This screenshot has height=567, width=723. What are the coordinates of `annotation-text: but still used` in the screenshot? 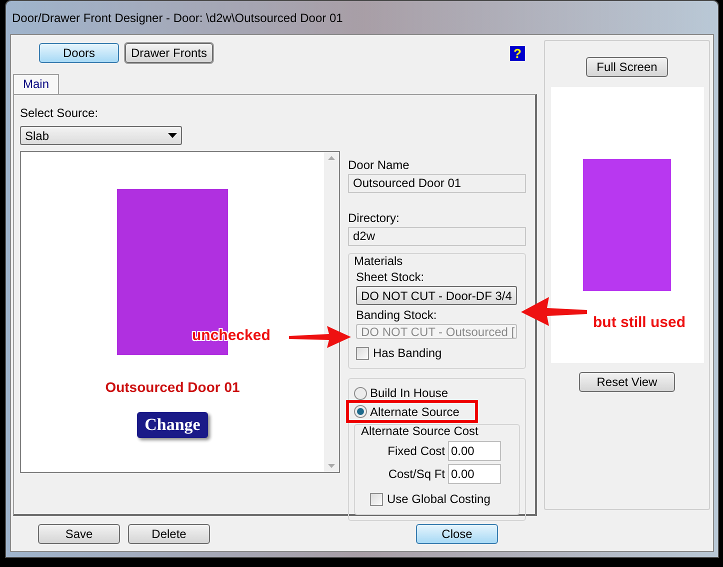 It's located at (639, 323).